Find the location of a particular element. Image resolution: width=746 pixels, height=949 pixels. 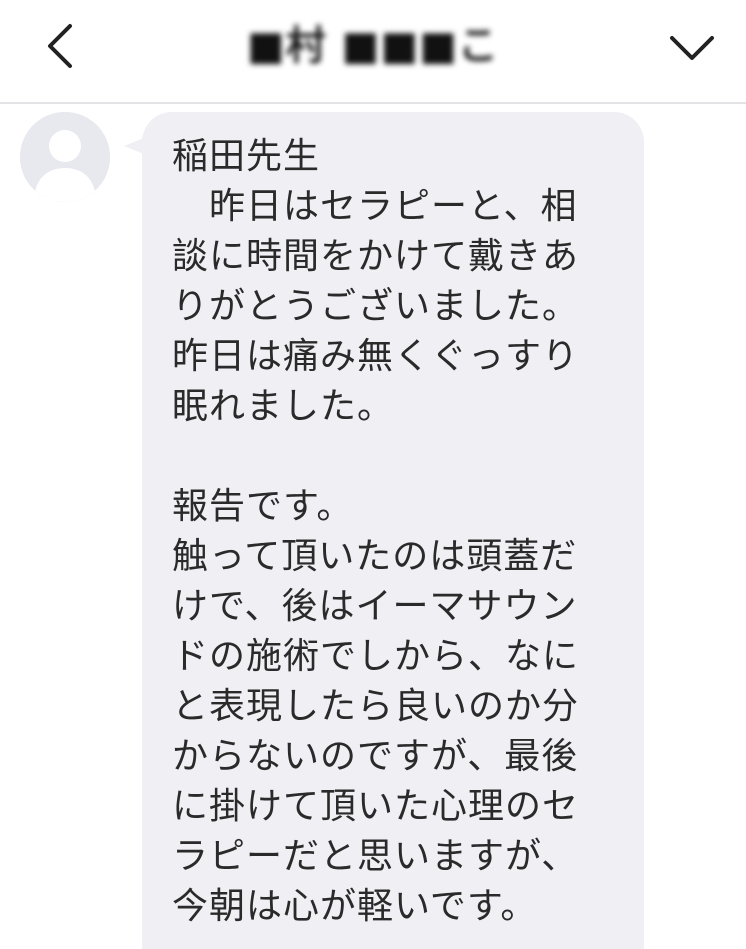

chat-header: ■村 ■■■こ is located at coordinates (373, 52).